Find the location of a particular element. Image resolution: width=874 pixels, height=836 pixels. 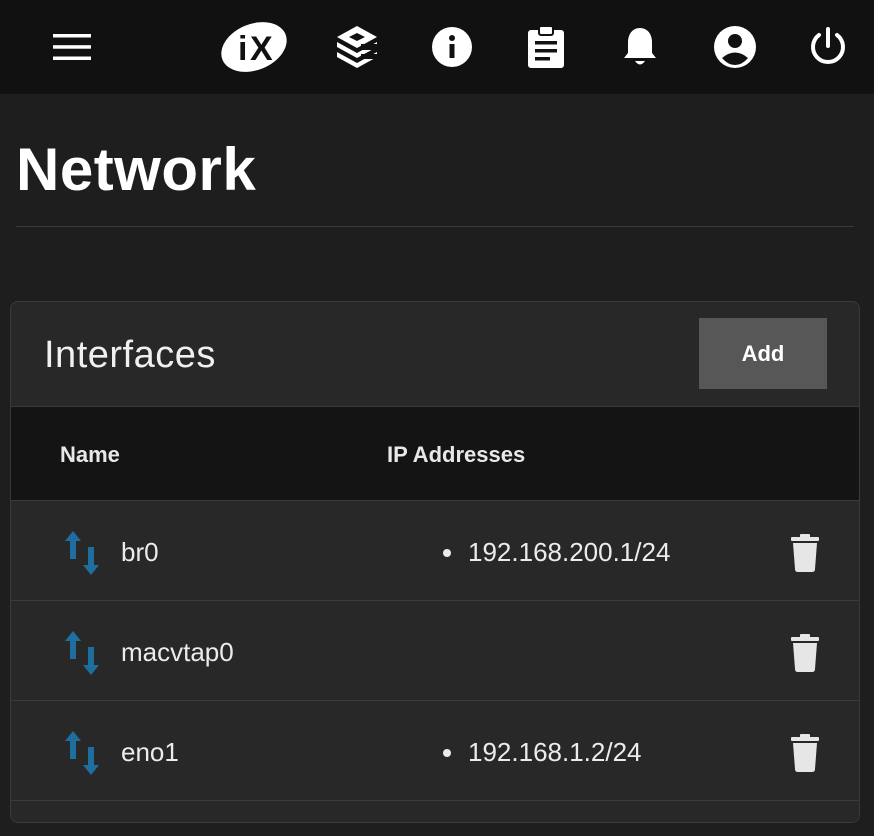

table-row-partial is located at coordinates (435, 811).